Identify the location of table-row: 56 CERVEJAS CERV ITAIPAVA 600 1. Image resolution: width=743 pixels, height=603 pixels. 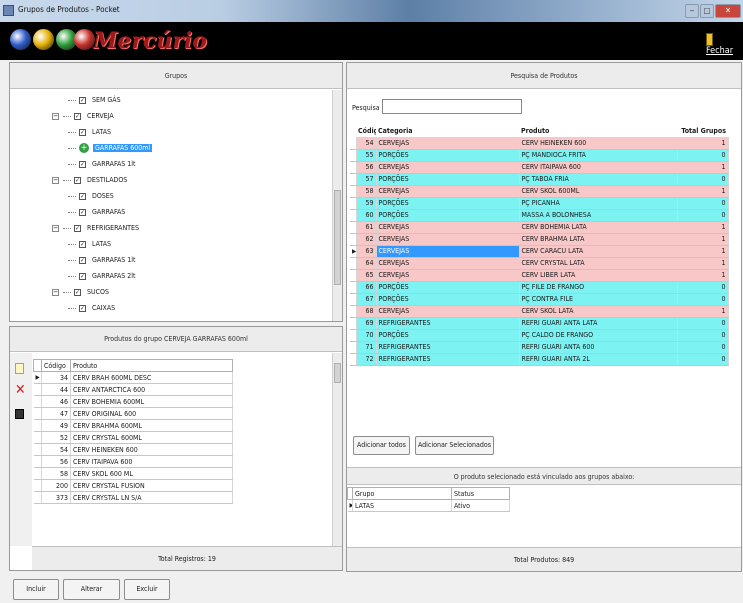
(539, 167).